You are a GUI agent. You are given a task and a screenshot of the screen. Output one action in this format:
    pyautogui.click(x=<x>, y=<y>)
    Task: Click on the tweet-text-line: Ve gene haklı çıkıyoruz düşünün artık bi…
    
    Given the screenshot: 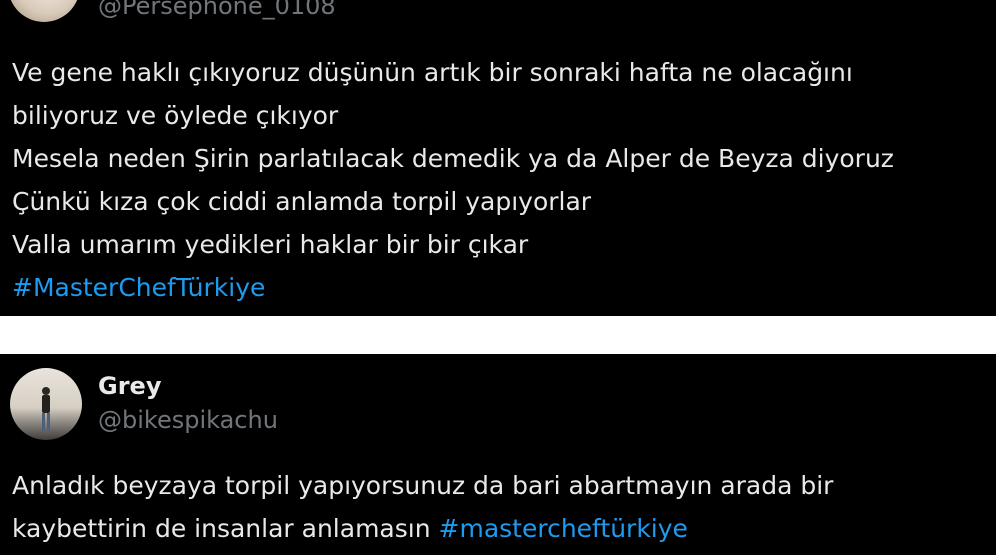 What is the action you would take?
    pyautogui.click(x=432, y=72)
    